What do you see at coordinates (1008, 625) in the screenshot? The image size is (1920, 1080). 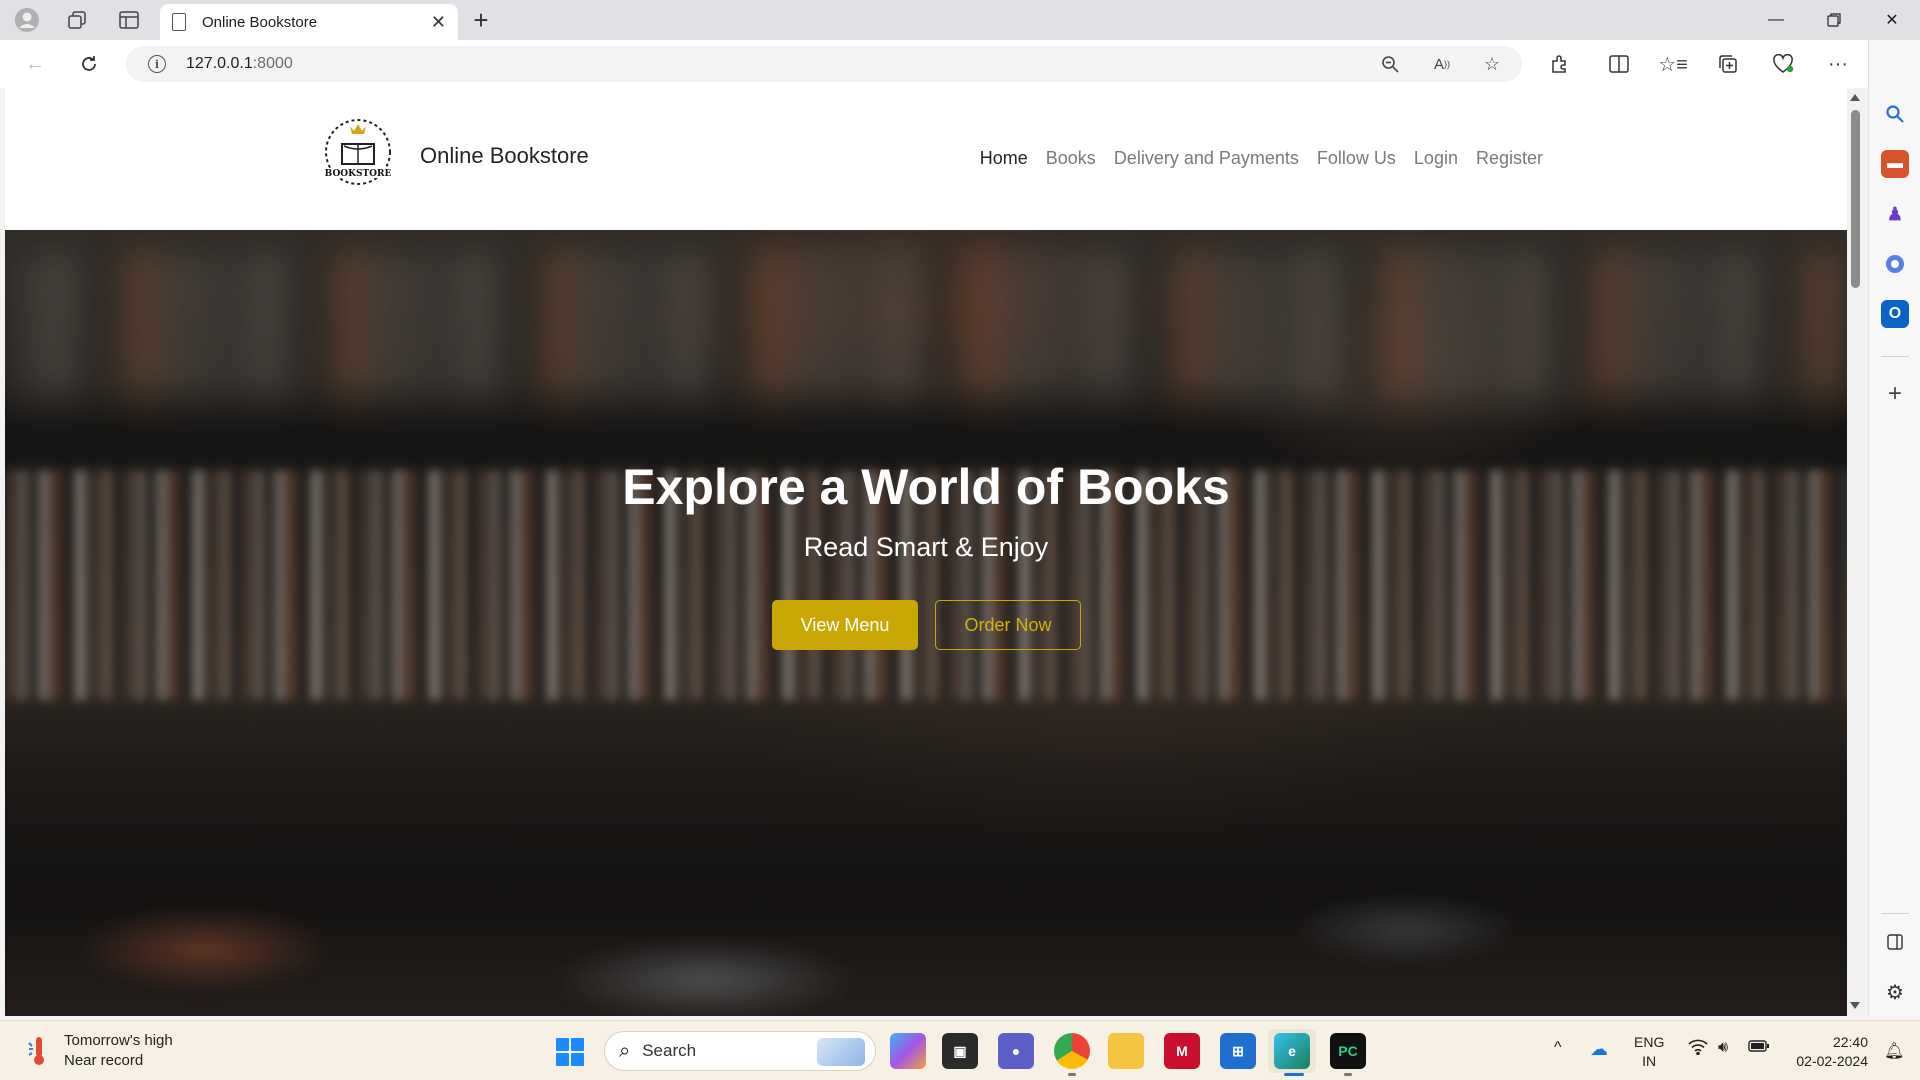 I see `order-now-button: Order Now` at bounding box center [1008, 625].